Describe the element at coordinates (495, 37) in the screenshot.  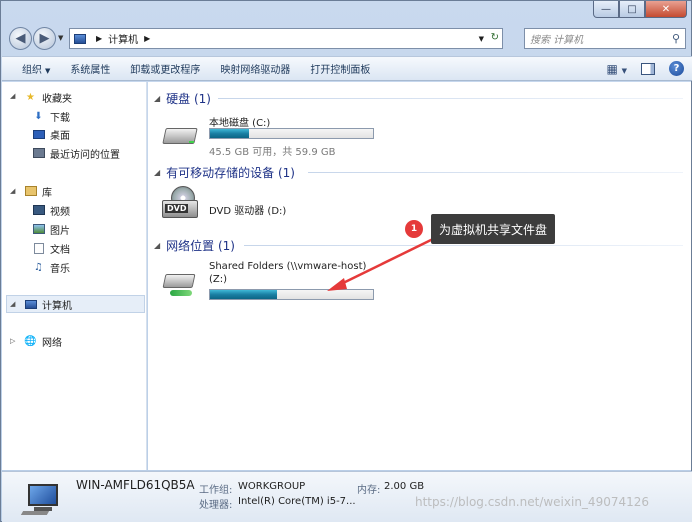
I see `refresh-icon: ↻` at that location.